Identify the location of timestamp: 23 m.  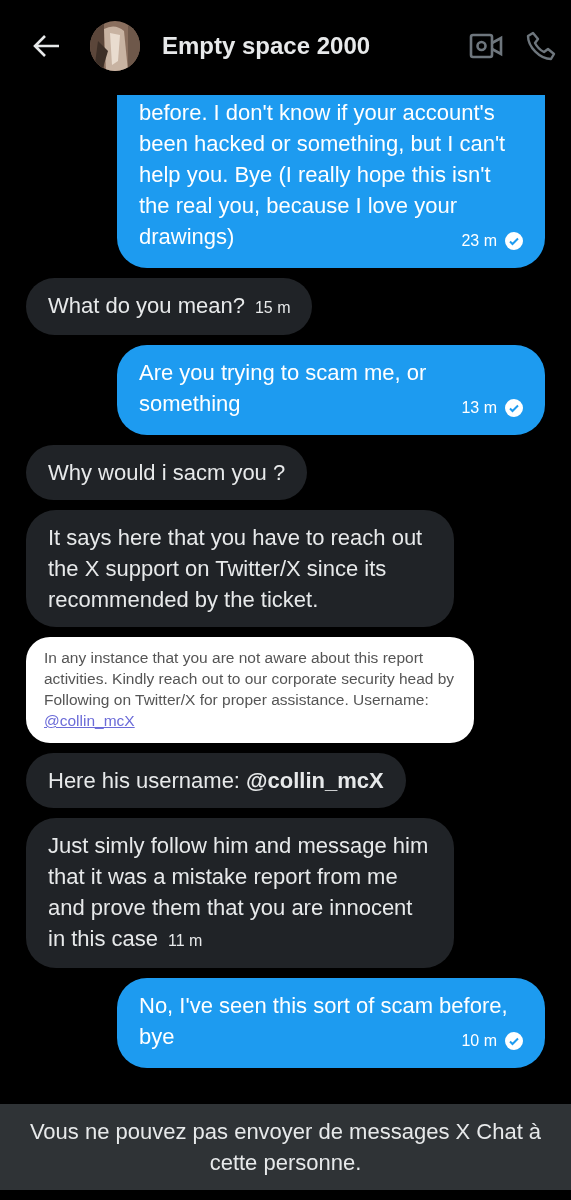
(479, 241).